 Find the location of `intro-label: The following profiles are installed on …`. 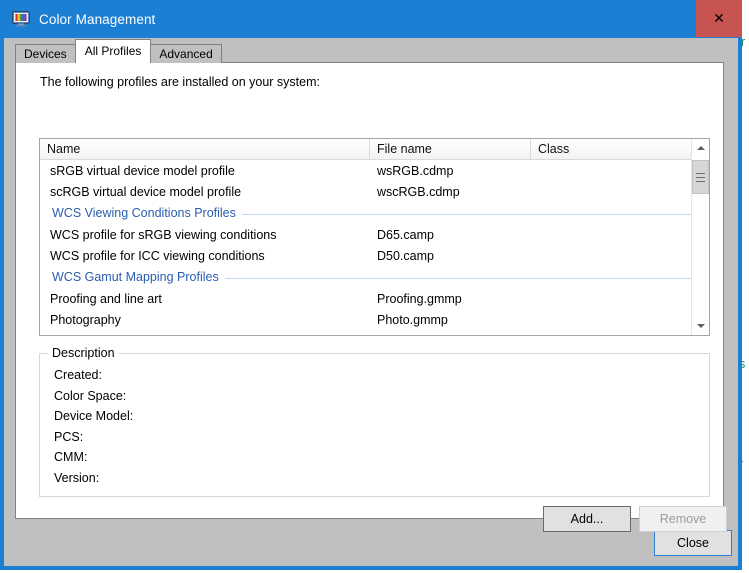

intro-label: The following profiles are installed on … is located at coordinates (180, 82).